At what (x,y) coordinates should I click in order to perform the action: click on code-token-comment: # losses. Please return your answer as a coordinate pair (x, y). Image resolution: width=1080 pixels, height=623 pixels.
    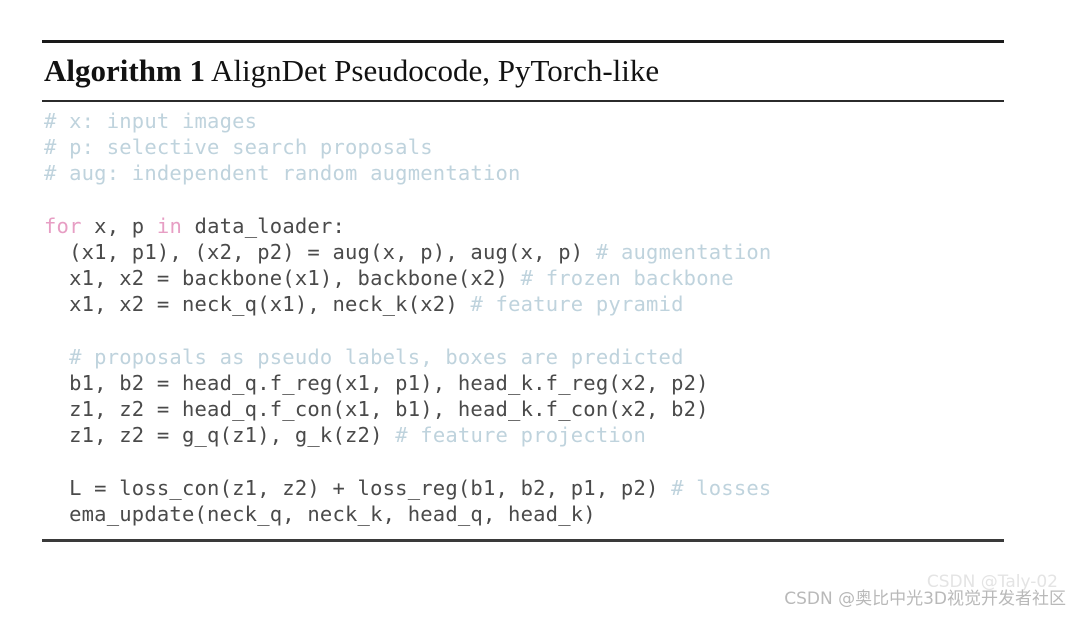
    Looking at the image, I should click on (721, 487).